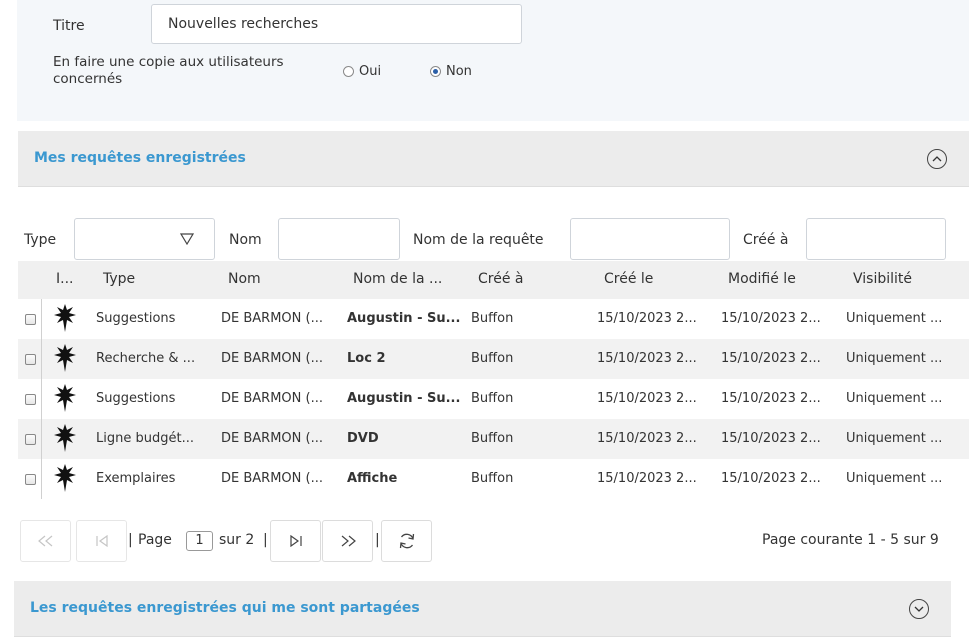 Image resolution: width=975 pixels, height=642 pixels. I want to click on last-page-icon, so click(348, 541).